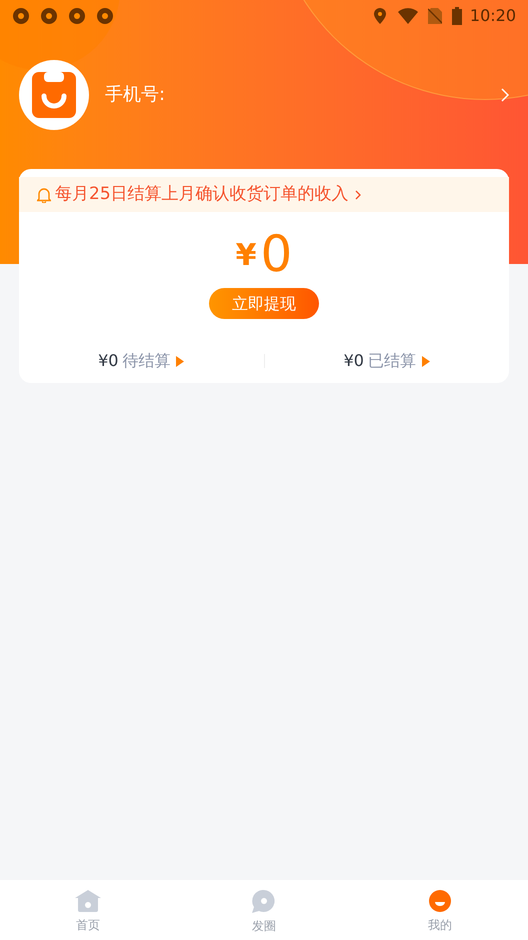 This screenshot has width=528, height=940. What do you see at coordinates (457, 16) in the screenshot?
I see `battery-icon` at bounding box center [457, 16].